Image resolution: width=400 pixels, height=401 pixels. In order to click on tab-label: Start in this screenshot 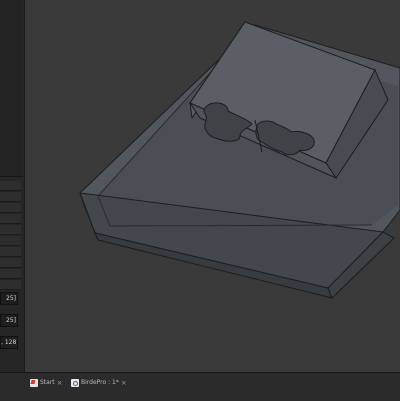, I will do `click(47, 382)`.